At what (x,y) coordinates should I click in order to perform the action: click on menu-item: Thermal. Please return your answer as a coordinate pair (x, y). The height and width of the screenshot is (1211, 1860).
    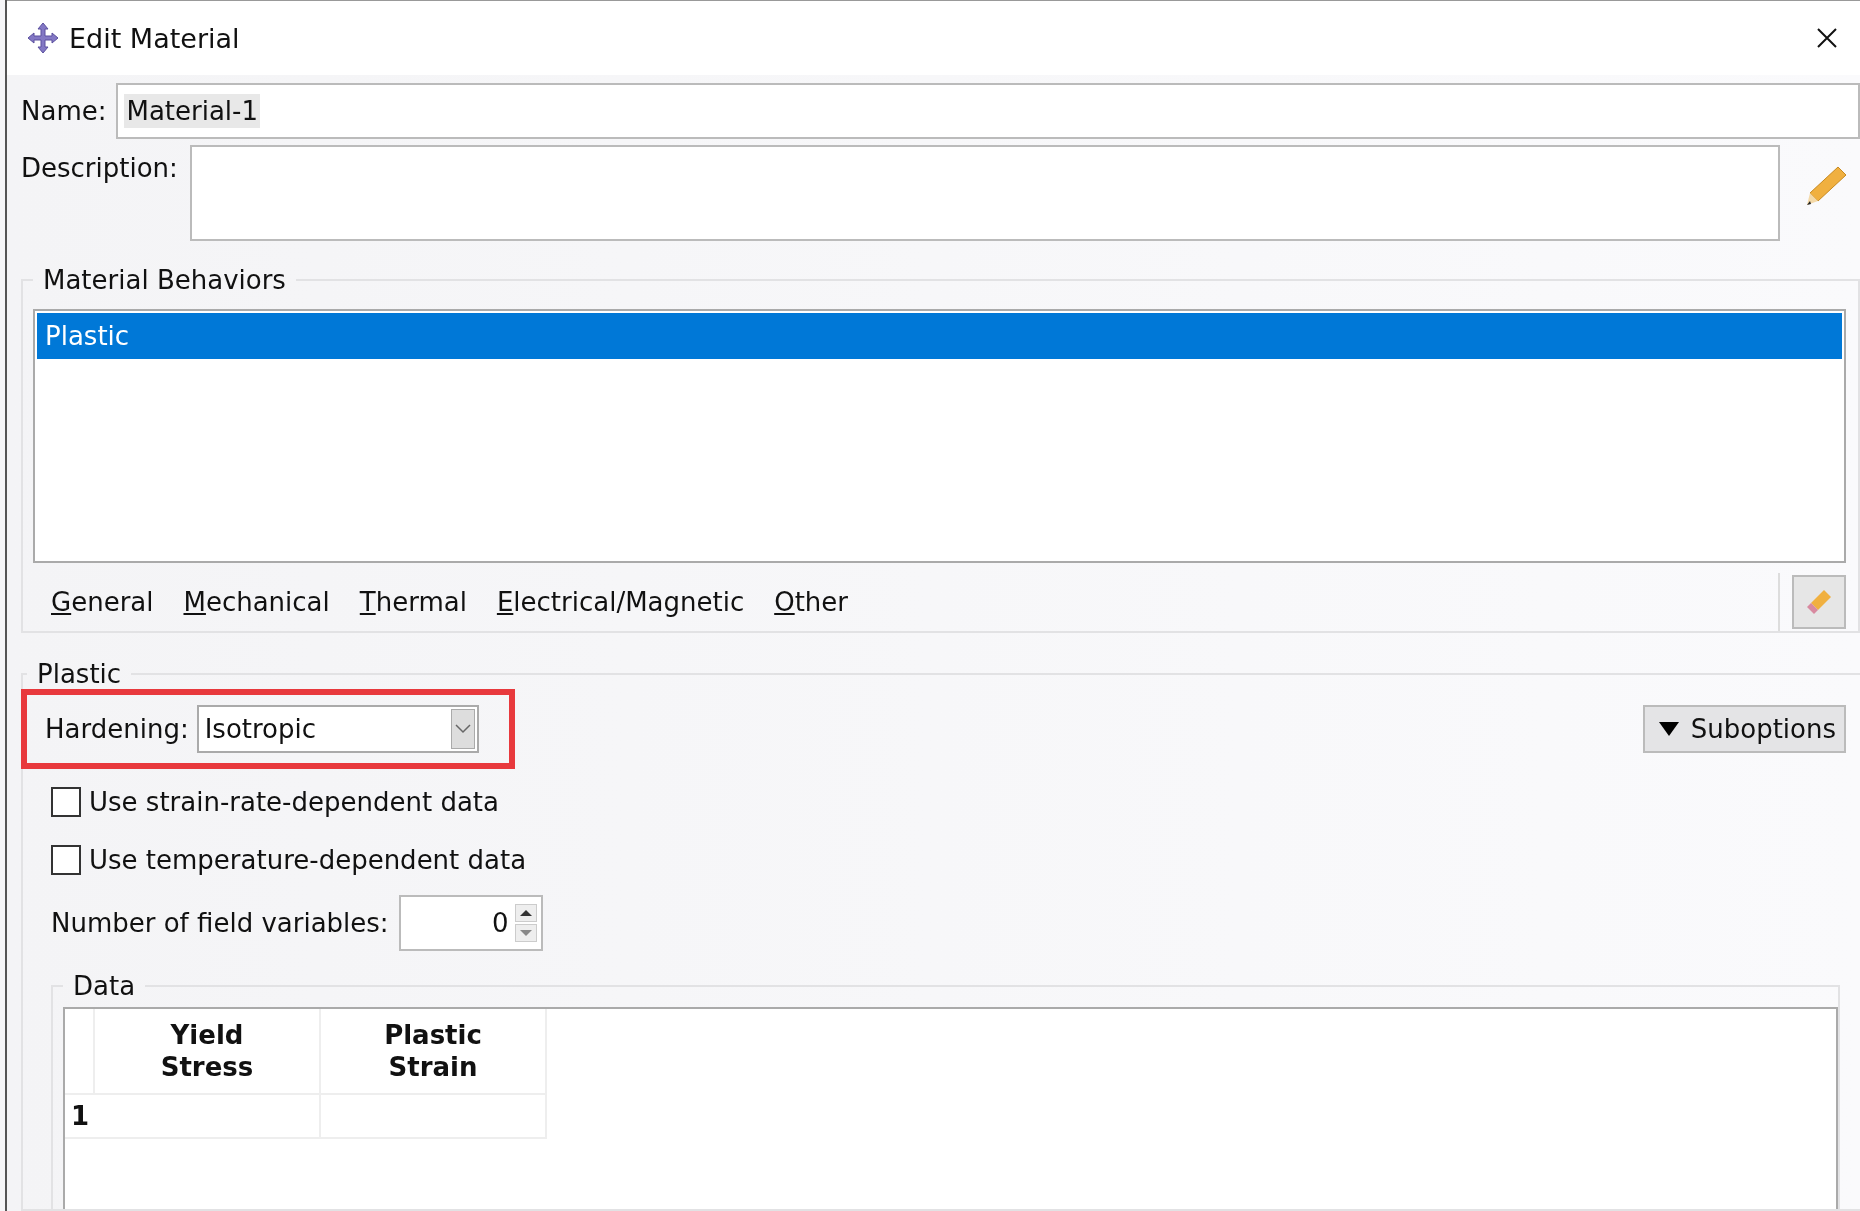
    Looking at the image, I should click on (413, 602).